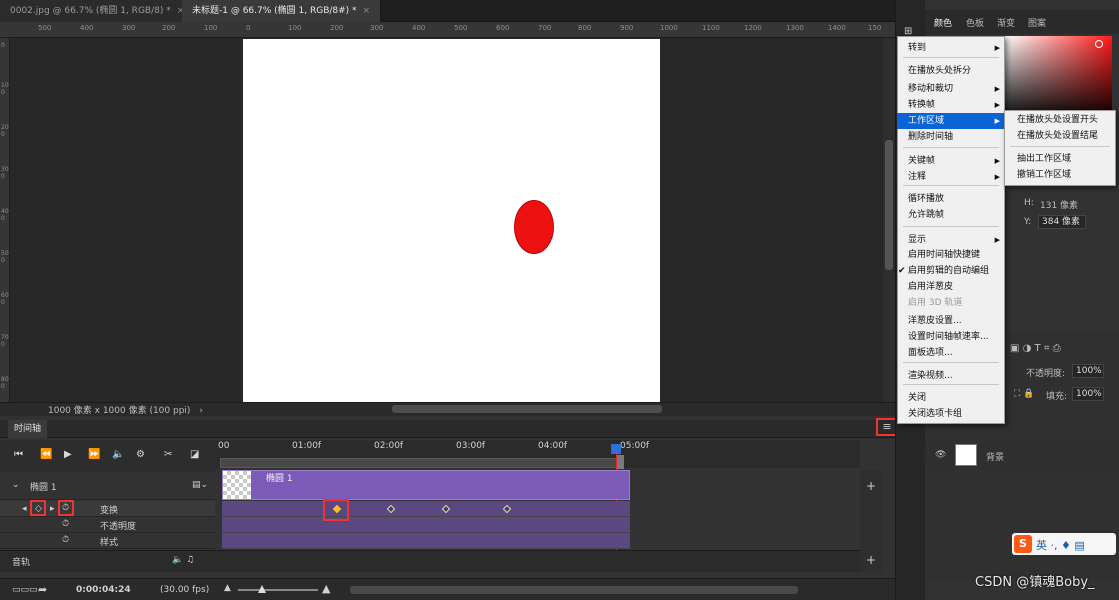 The height and width of the screenshot is (600, 1119). I want to click on next-keyframe-icon: ▸, so click(52, 509).